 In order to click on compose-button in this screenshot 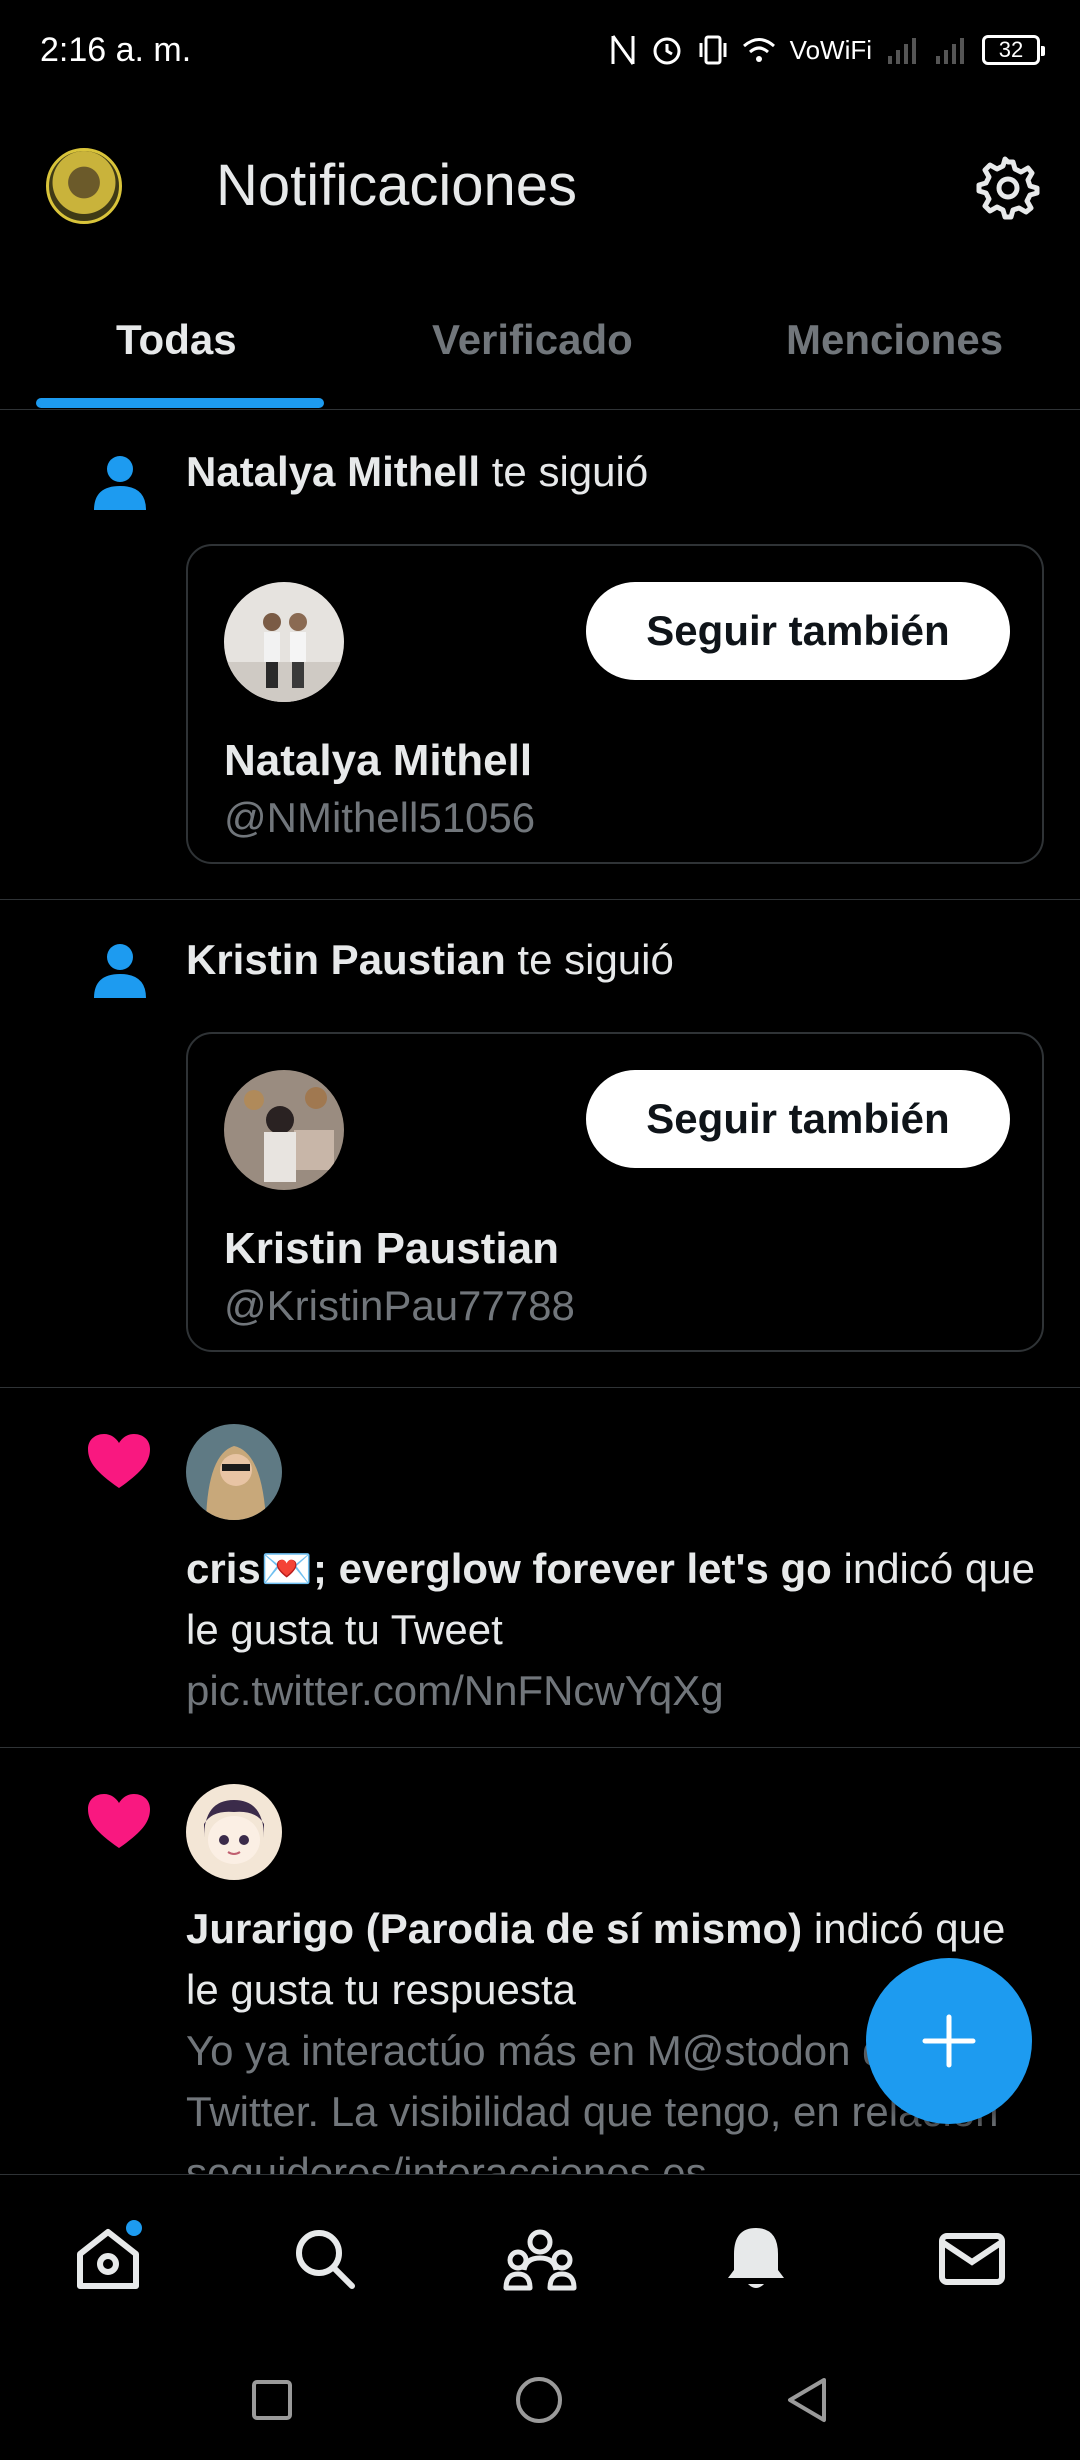, I will do `click(949, 2041)`.